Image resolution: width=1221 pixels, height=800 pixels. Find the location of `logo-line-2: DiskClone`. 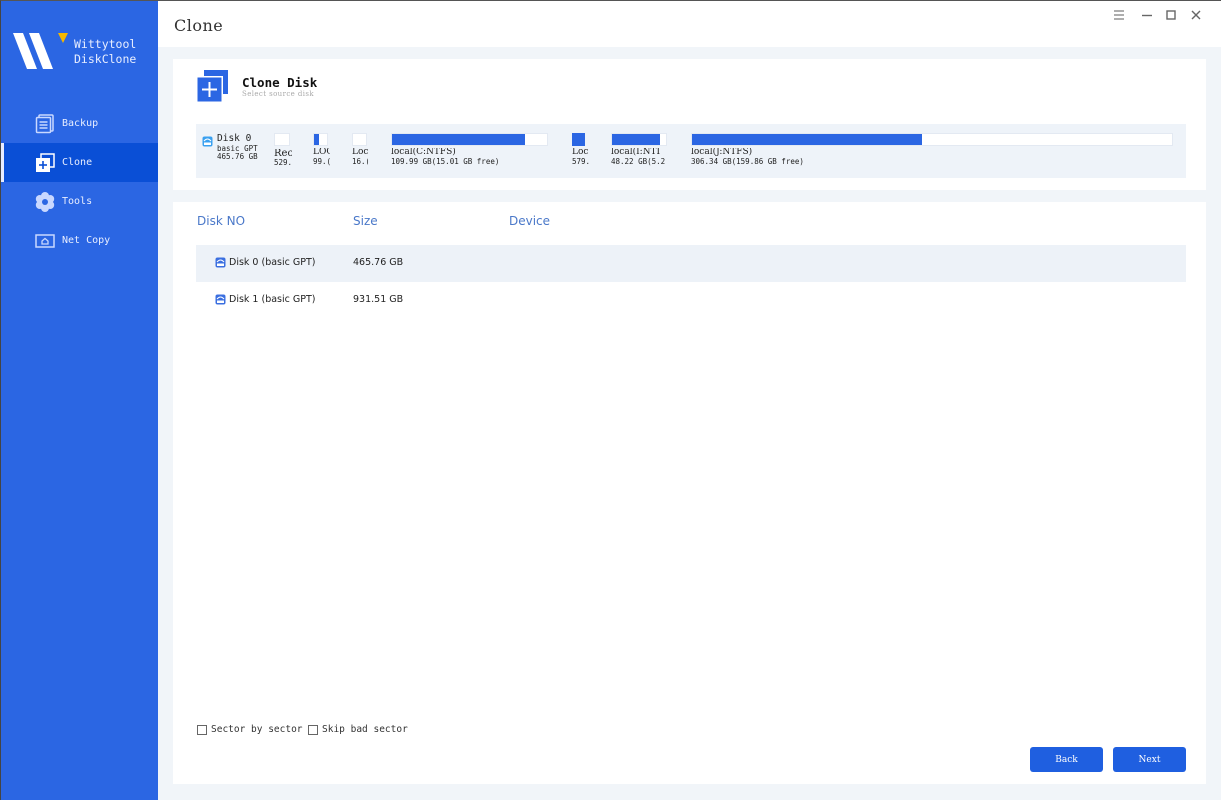

logo-line-2: DiskClone is located at coordinates (105, 59).